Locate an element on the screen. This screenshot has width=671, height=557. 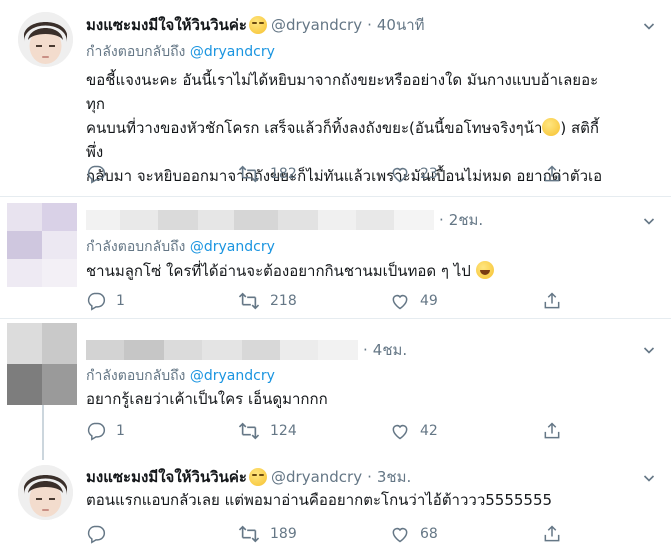
tweet-actions: 1 124 42 is located at coordinates (324, 431).